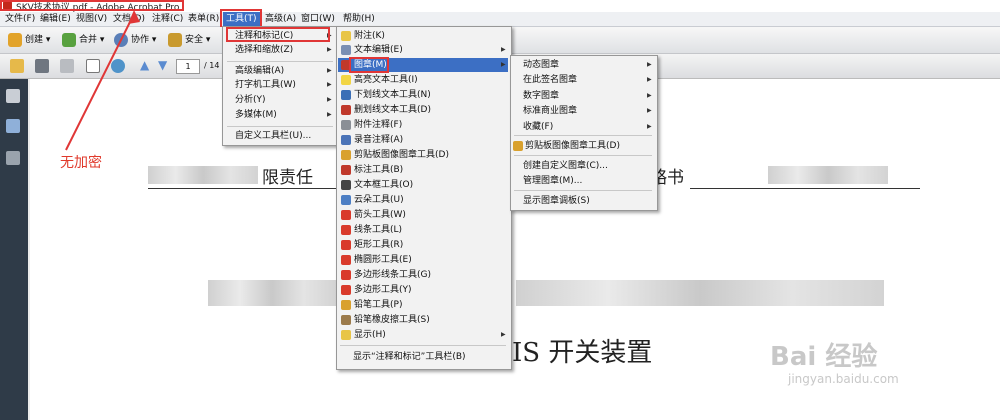  What do you see at coordinates (392, 275) in the screenshot?
I see `comment-item-polygon-line: 多边形线条工具(G)` at bounding box center [392, 275].